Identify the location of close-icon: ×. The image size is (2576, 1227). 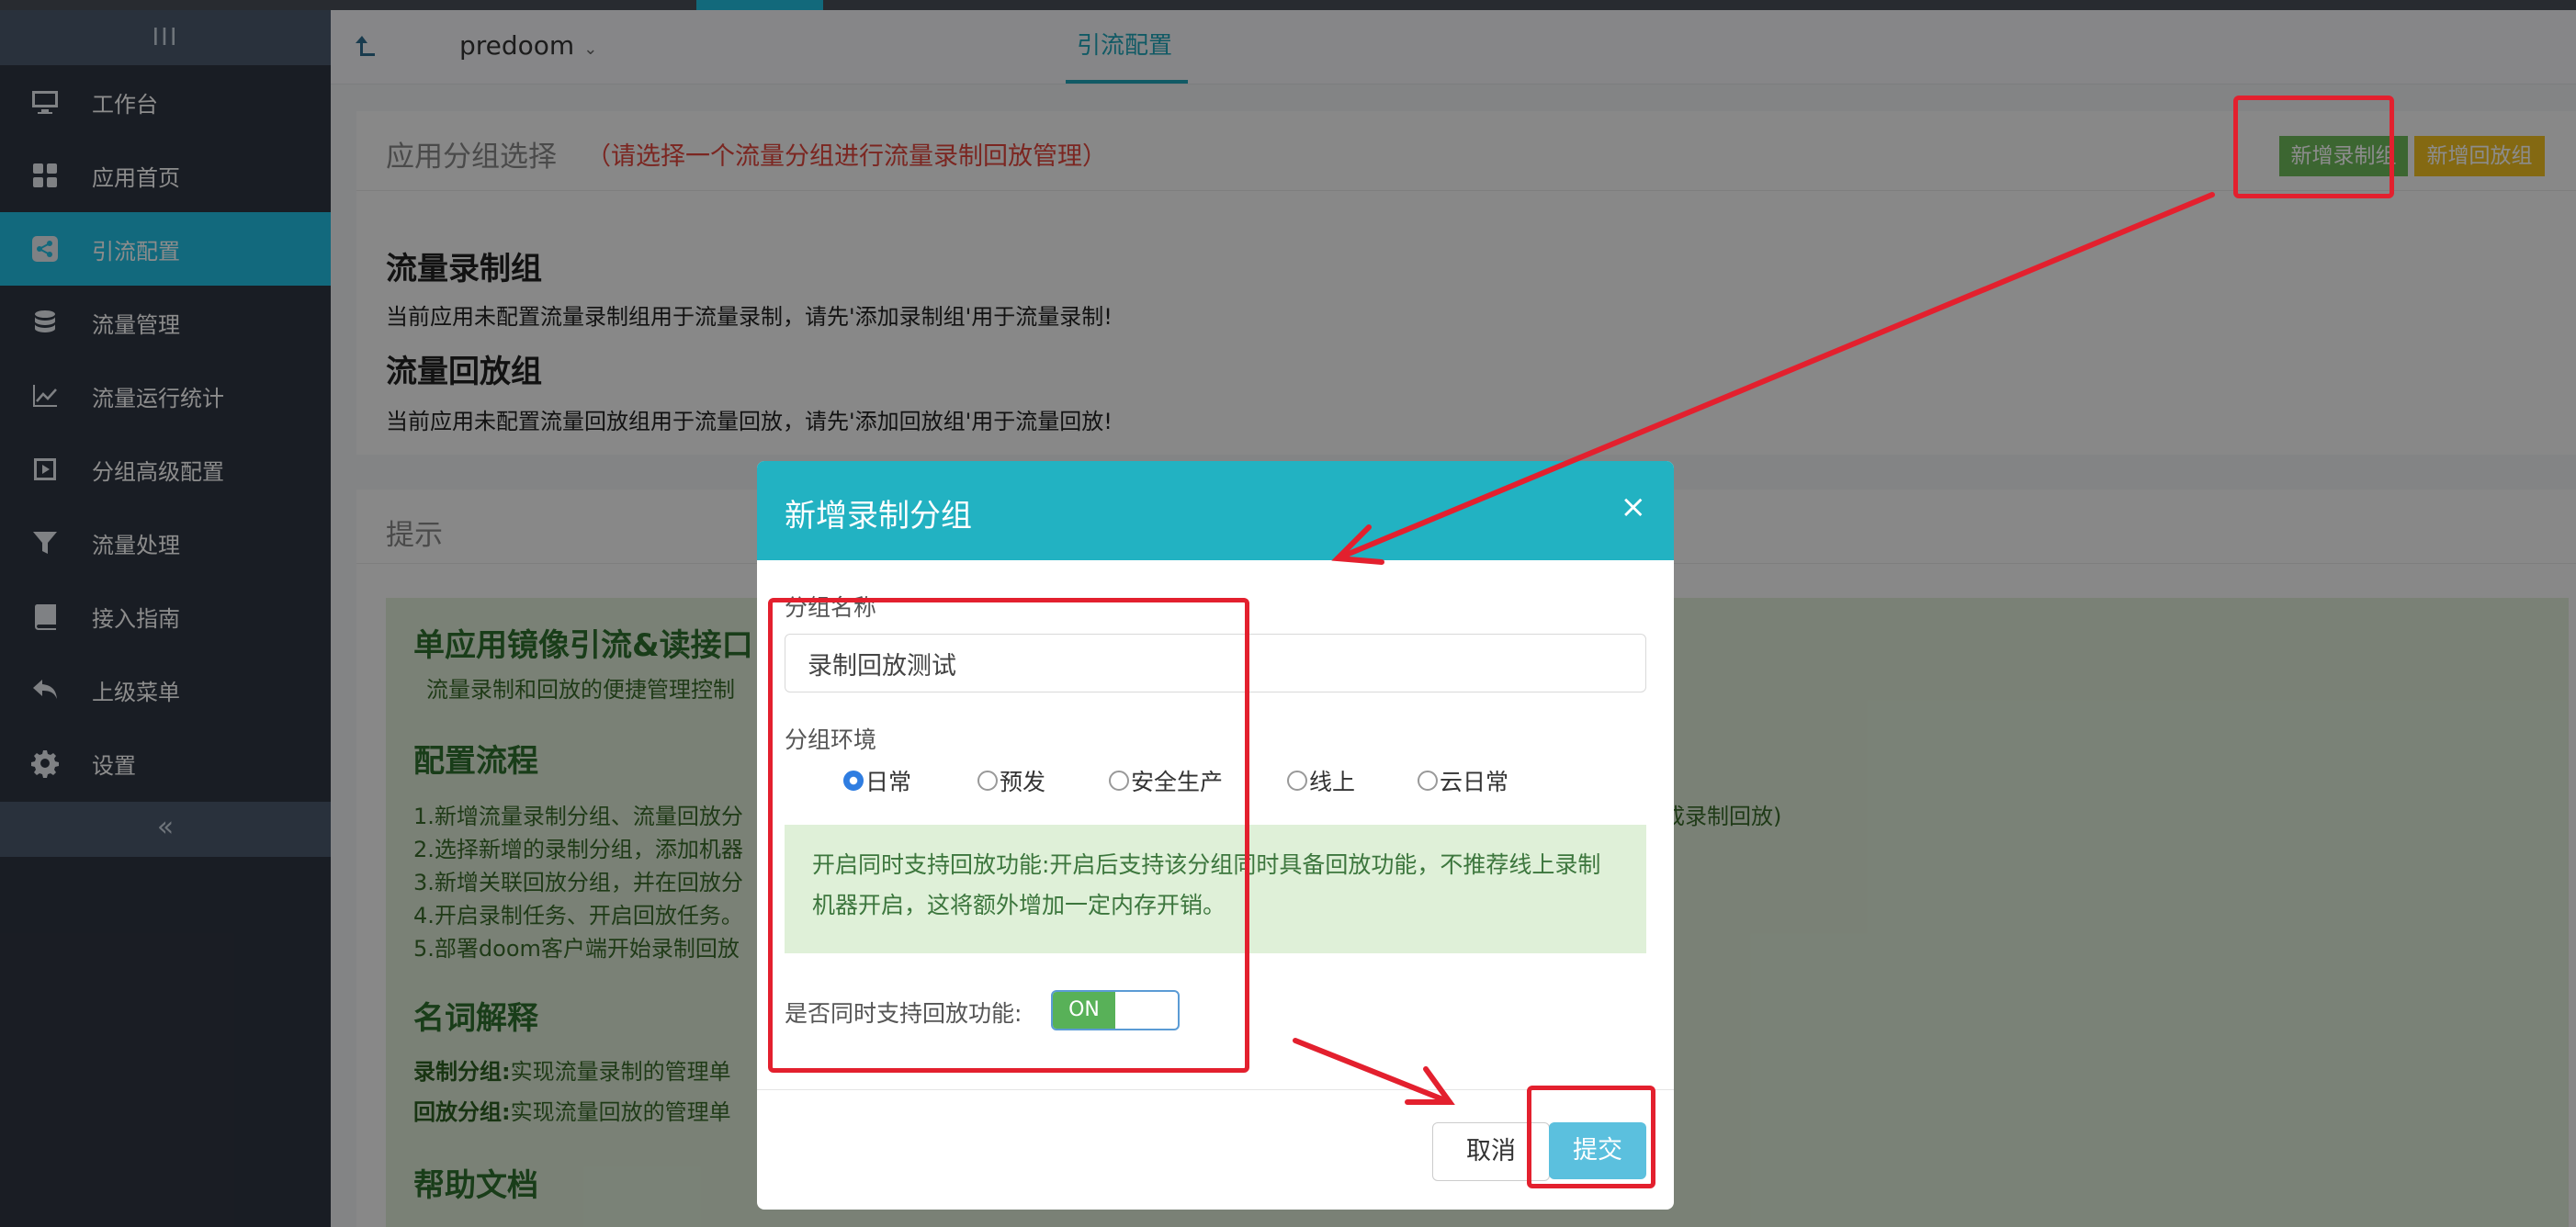
(1634, 507).